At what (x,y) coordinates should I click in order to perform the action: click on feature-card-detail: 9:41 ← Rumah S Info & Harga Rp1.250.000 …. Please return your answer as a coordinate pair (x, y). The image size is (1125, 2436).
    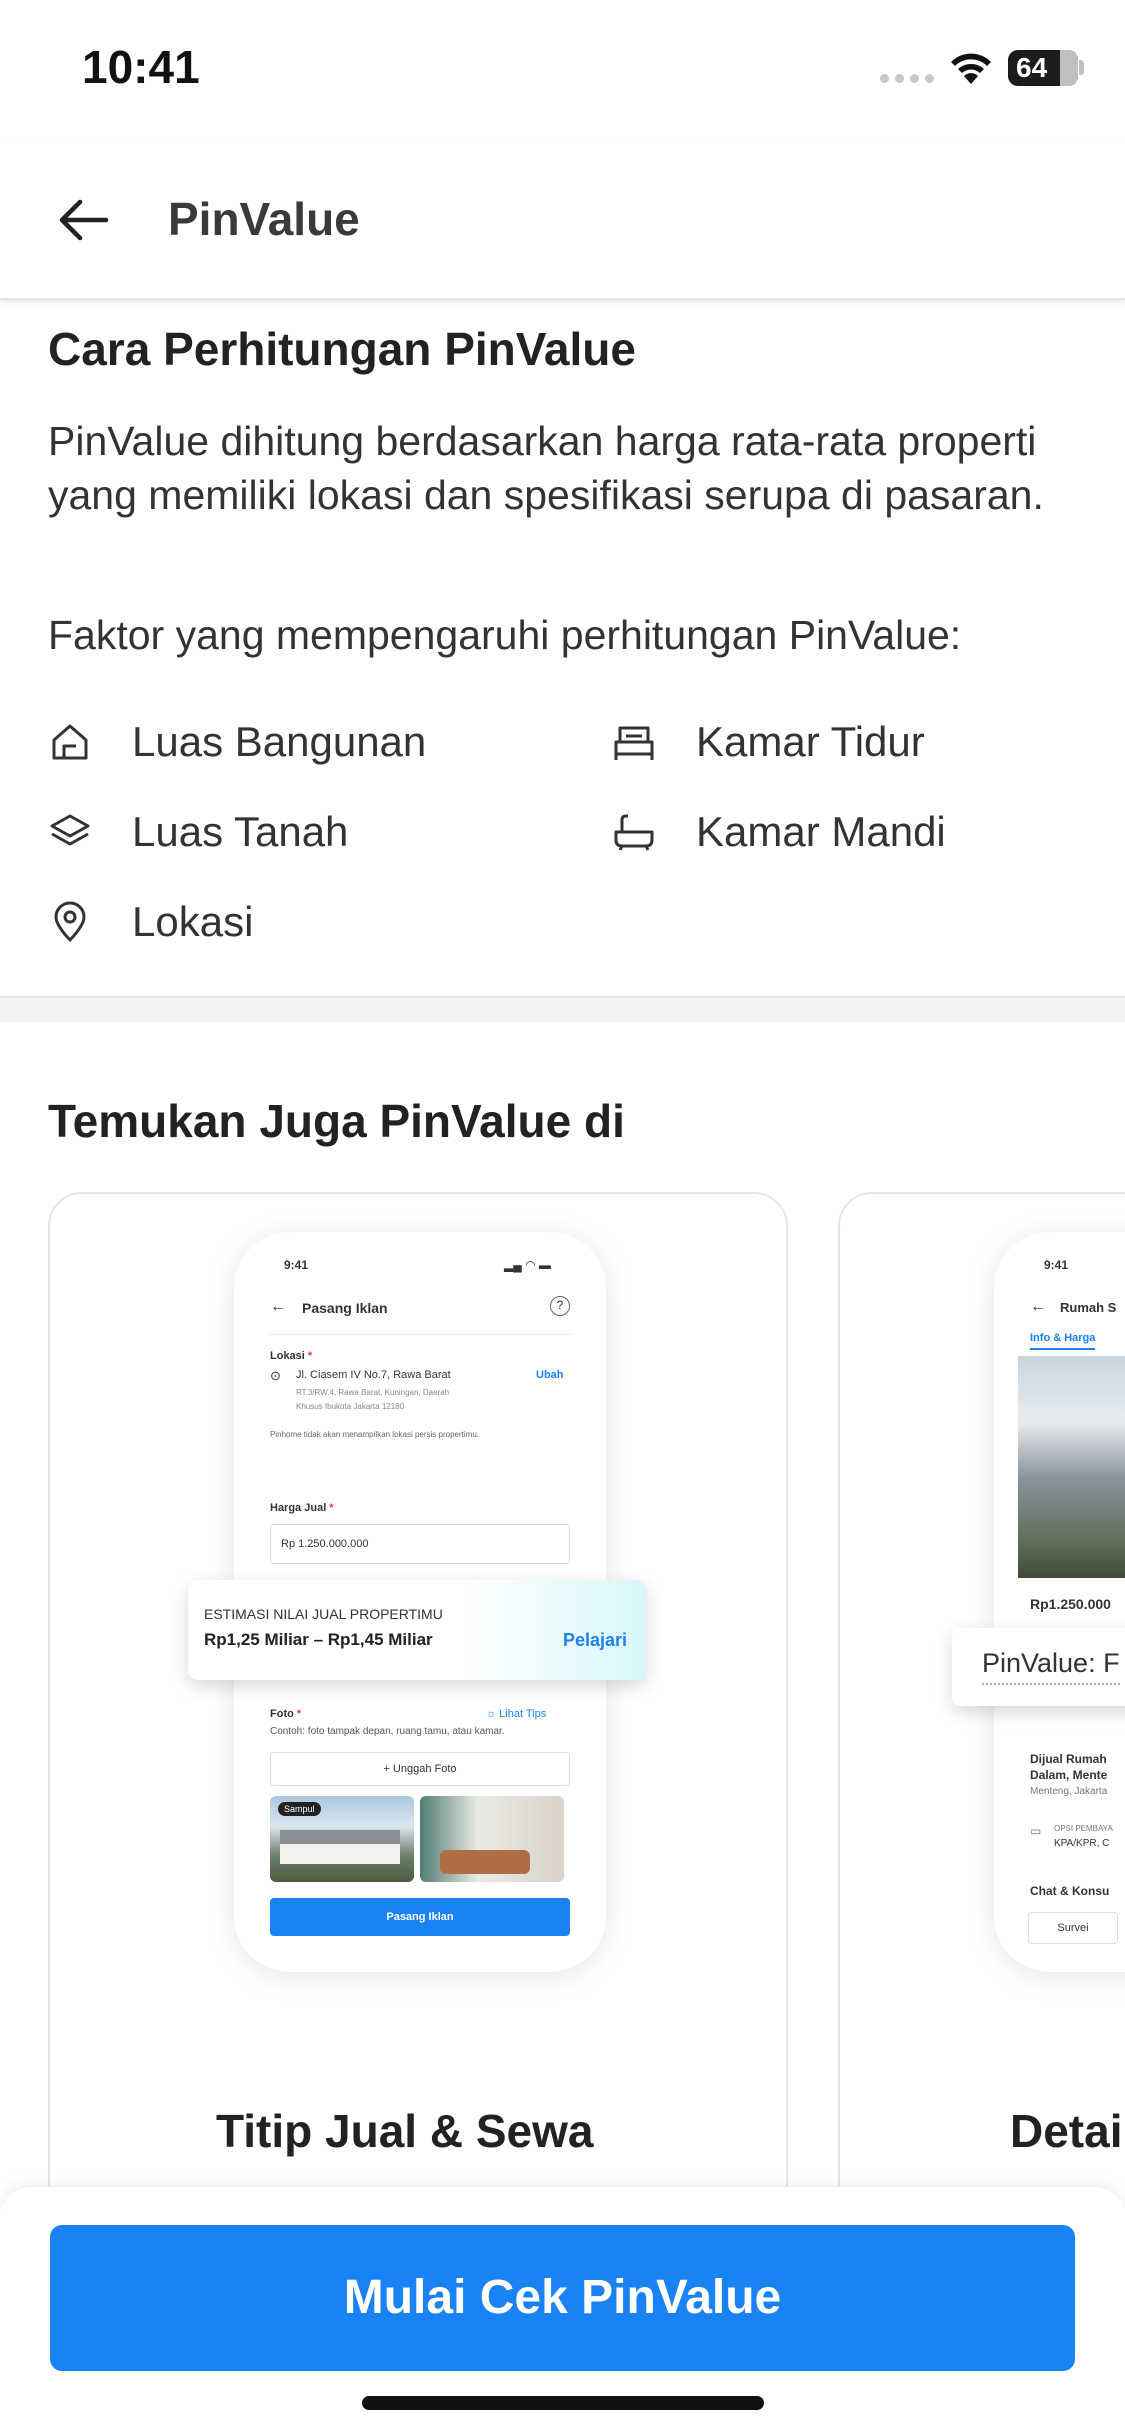
    Looking at the image, I should click on (981, 1742).